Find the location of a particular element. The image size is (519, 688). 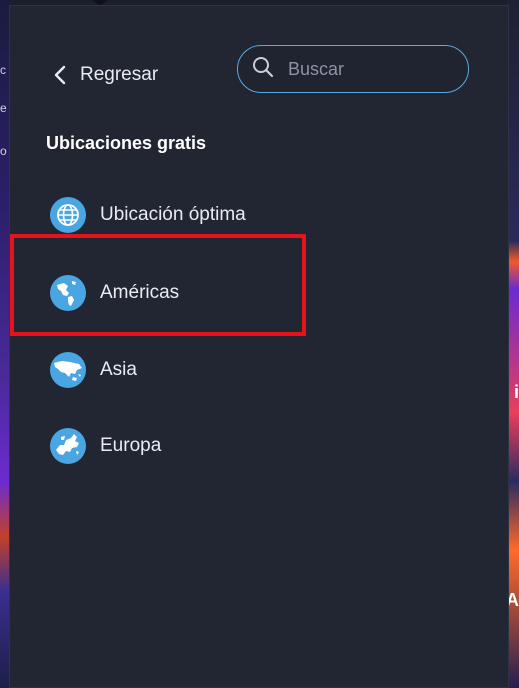

location-item-americas: Américas is located at coordinates (114, 293).